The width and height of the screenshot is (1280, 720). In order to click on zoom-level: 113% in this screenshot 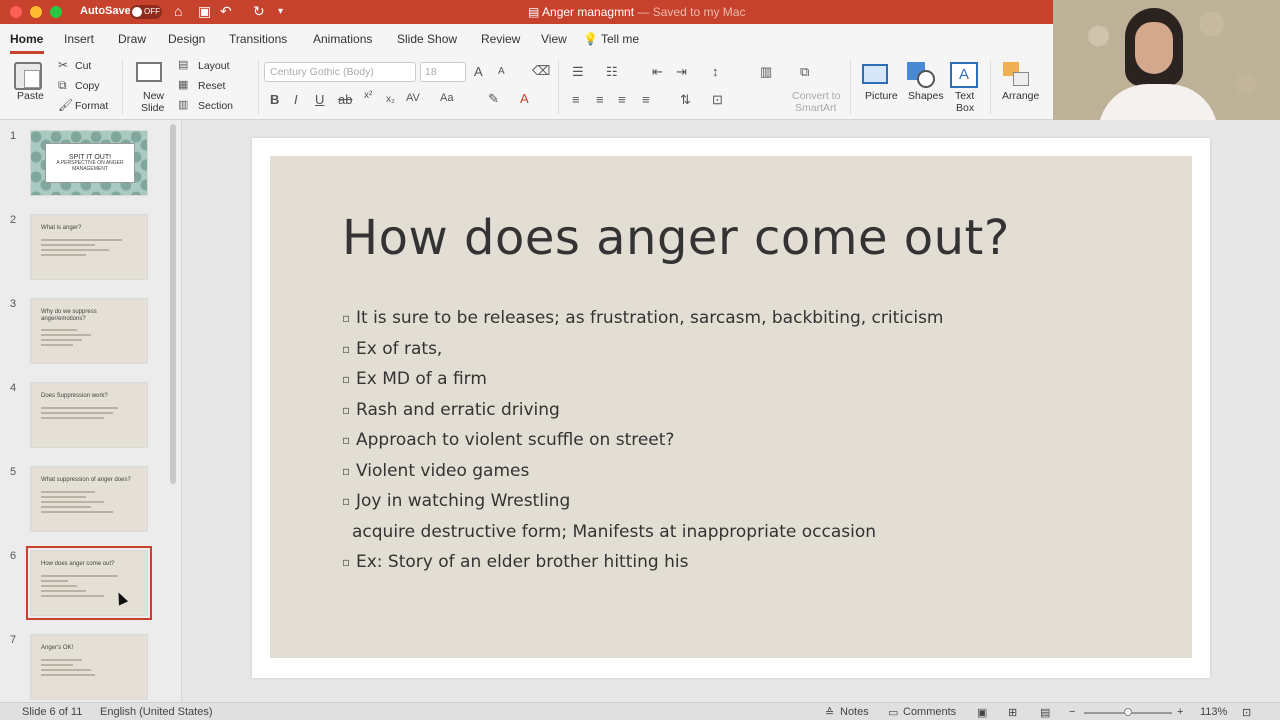, I will do `click(1213, 712)`.